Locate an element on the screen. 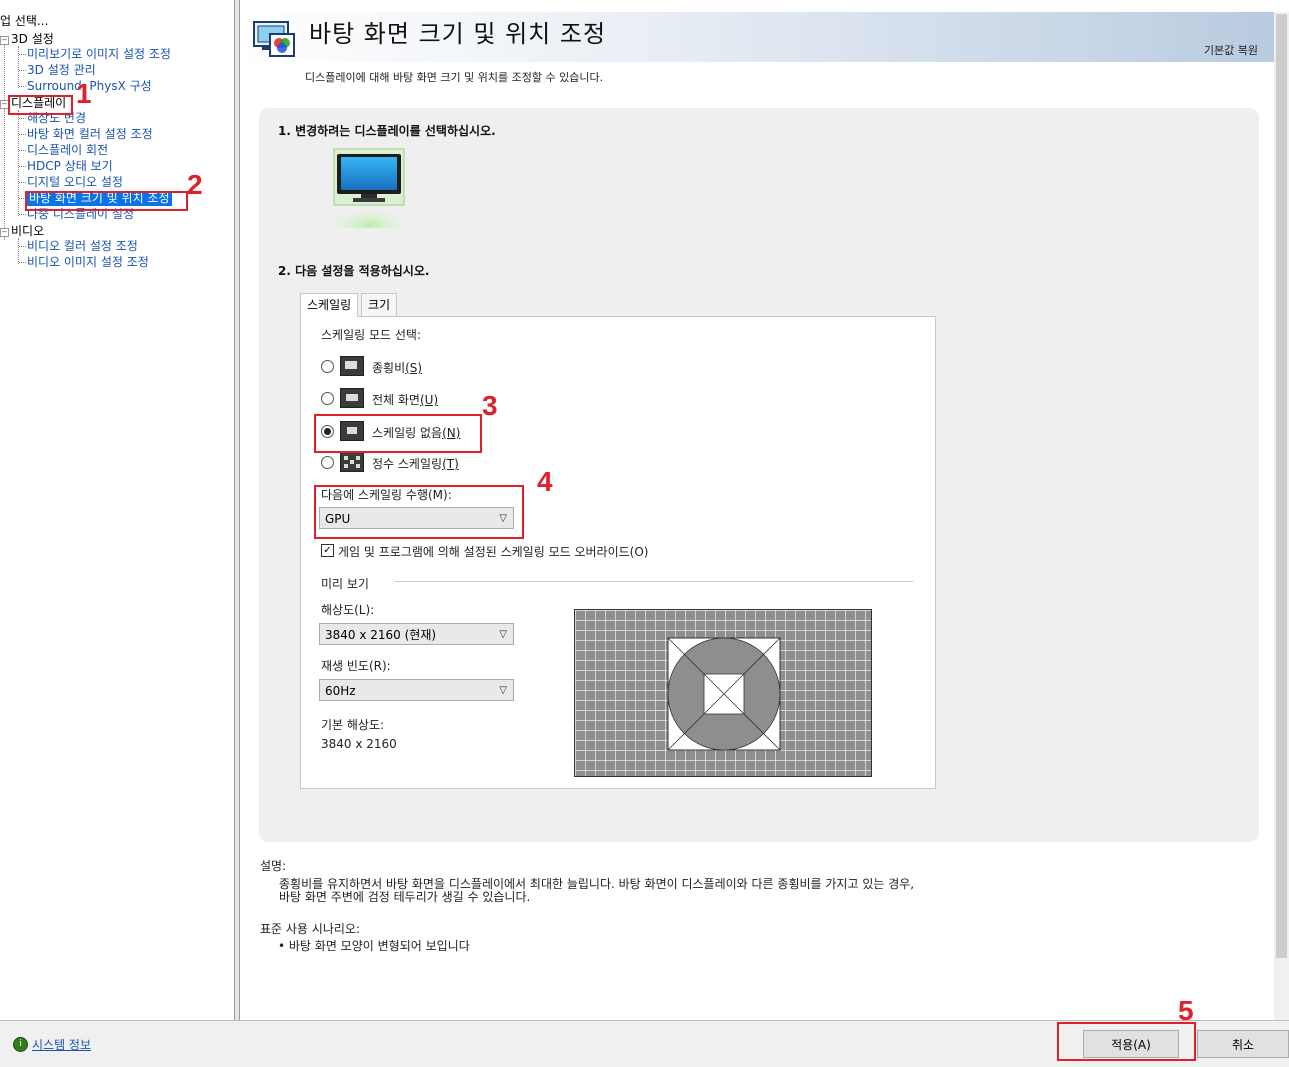 This screenshot has height=1067, width=1289. page-header: 바탕 화면 크기 및 위치 조정 기본값 복원 is located at coordinates (757, 37).